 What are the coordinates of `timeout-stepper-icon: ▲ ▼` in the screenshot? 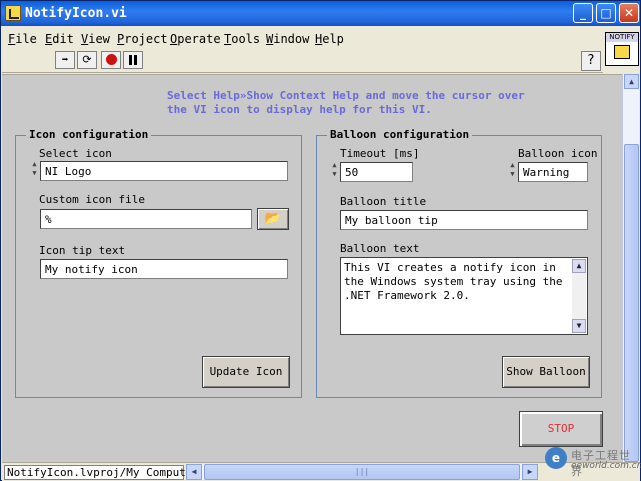 It's located at (334, 171).